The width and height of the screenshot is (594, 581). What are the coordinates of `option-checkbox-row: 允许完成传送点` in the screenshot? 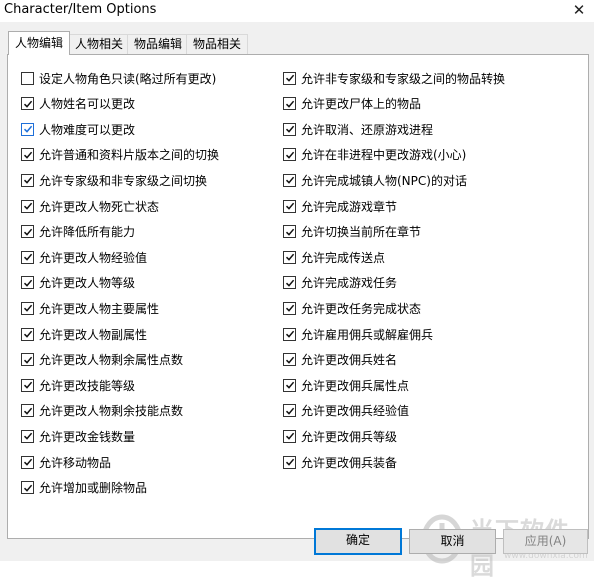 It's located at (334, 257).